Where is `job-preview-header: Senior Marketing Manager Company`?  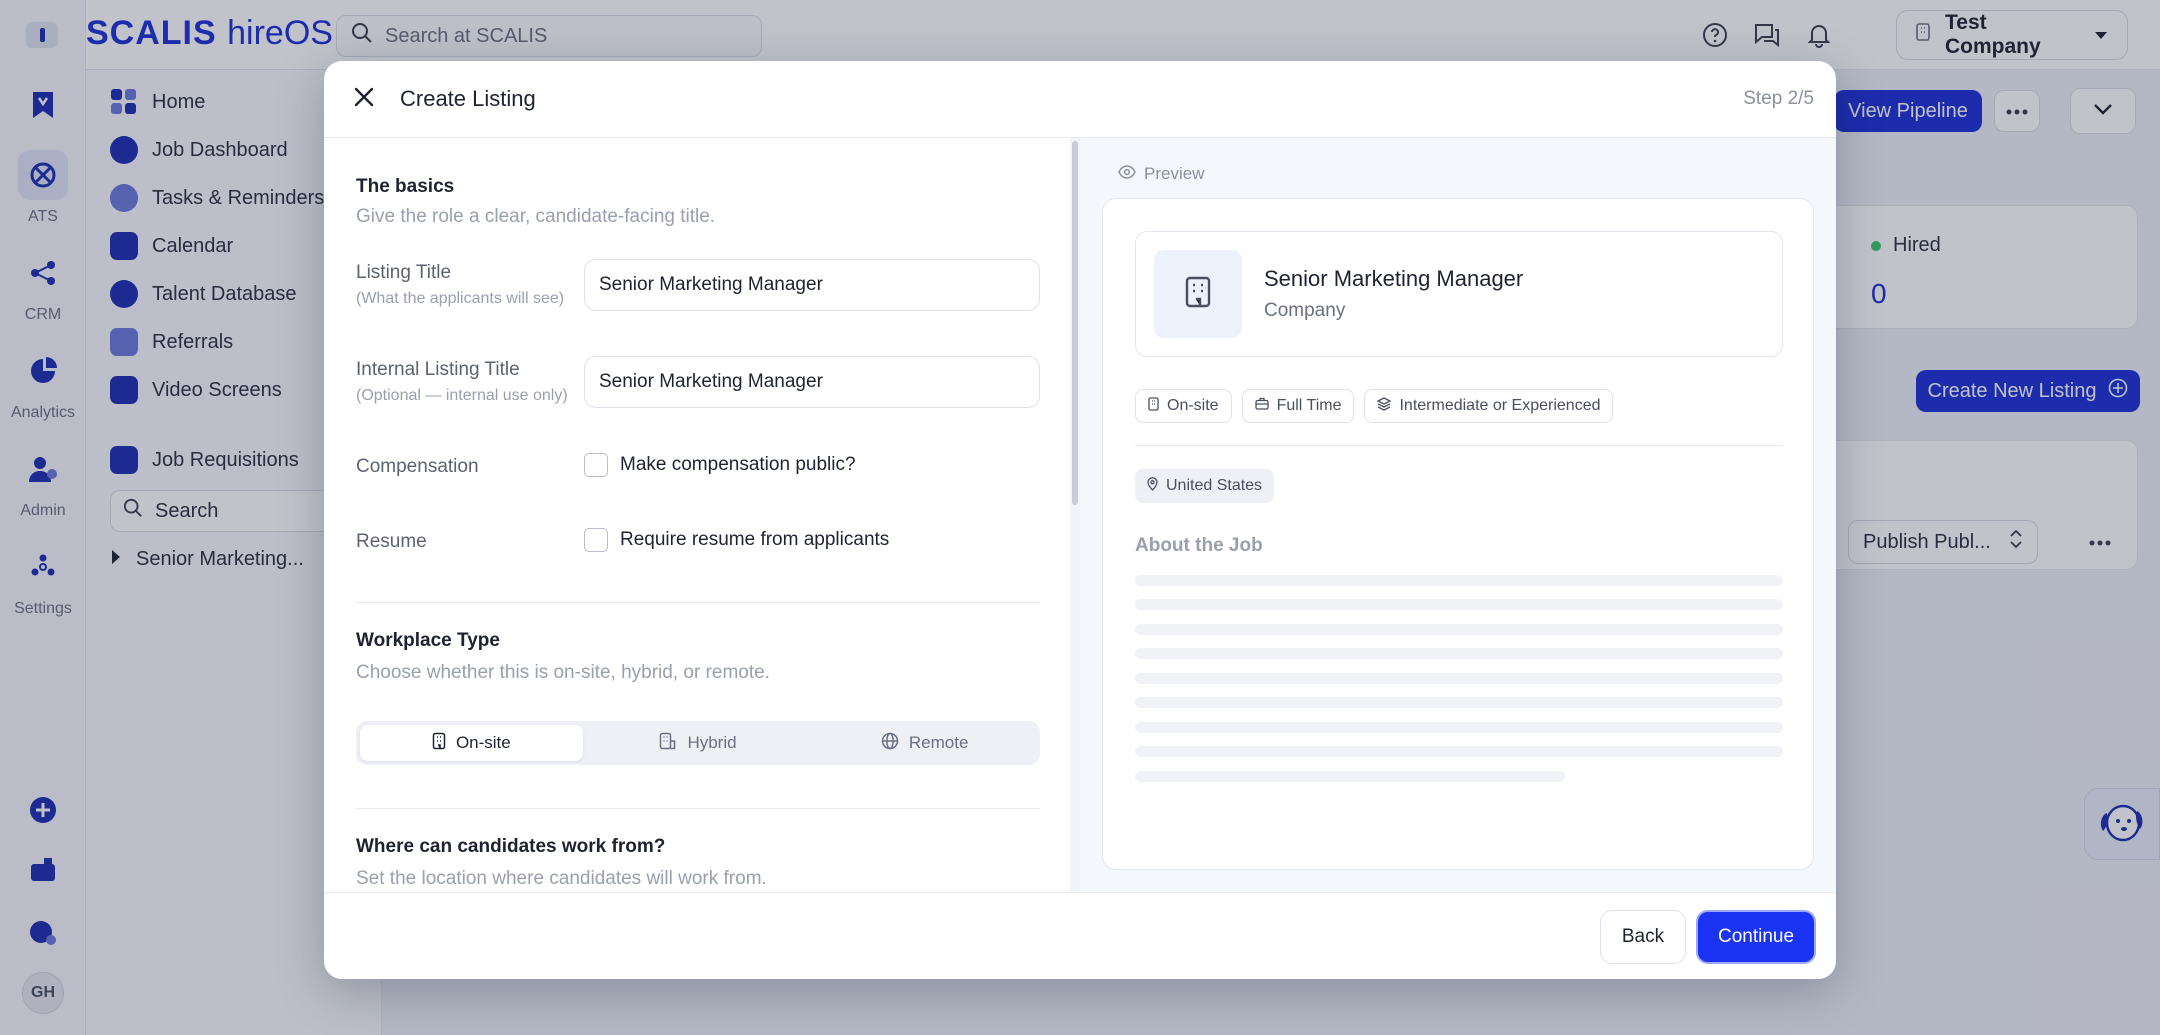
job-preview-header: Senior Marketing Manager Company is located at coordinates (1459, 294).